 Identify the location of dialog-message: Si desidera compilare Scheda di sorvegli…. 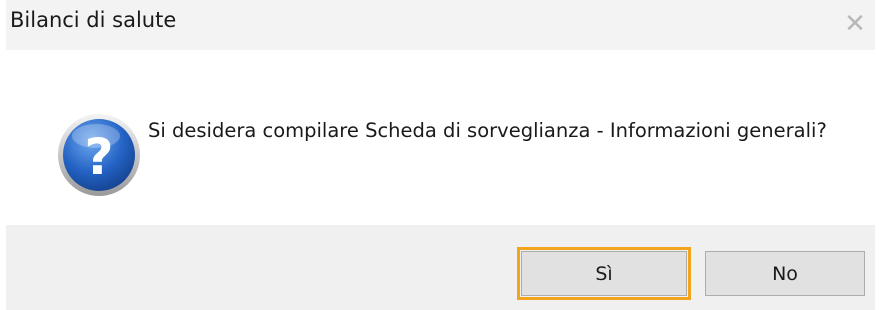
(487, 130).